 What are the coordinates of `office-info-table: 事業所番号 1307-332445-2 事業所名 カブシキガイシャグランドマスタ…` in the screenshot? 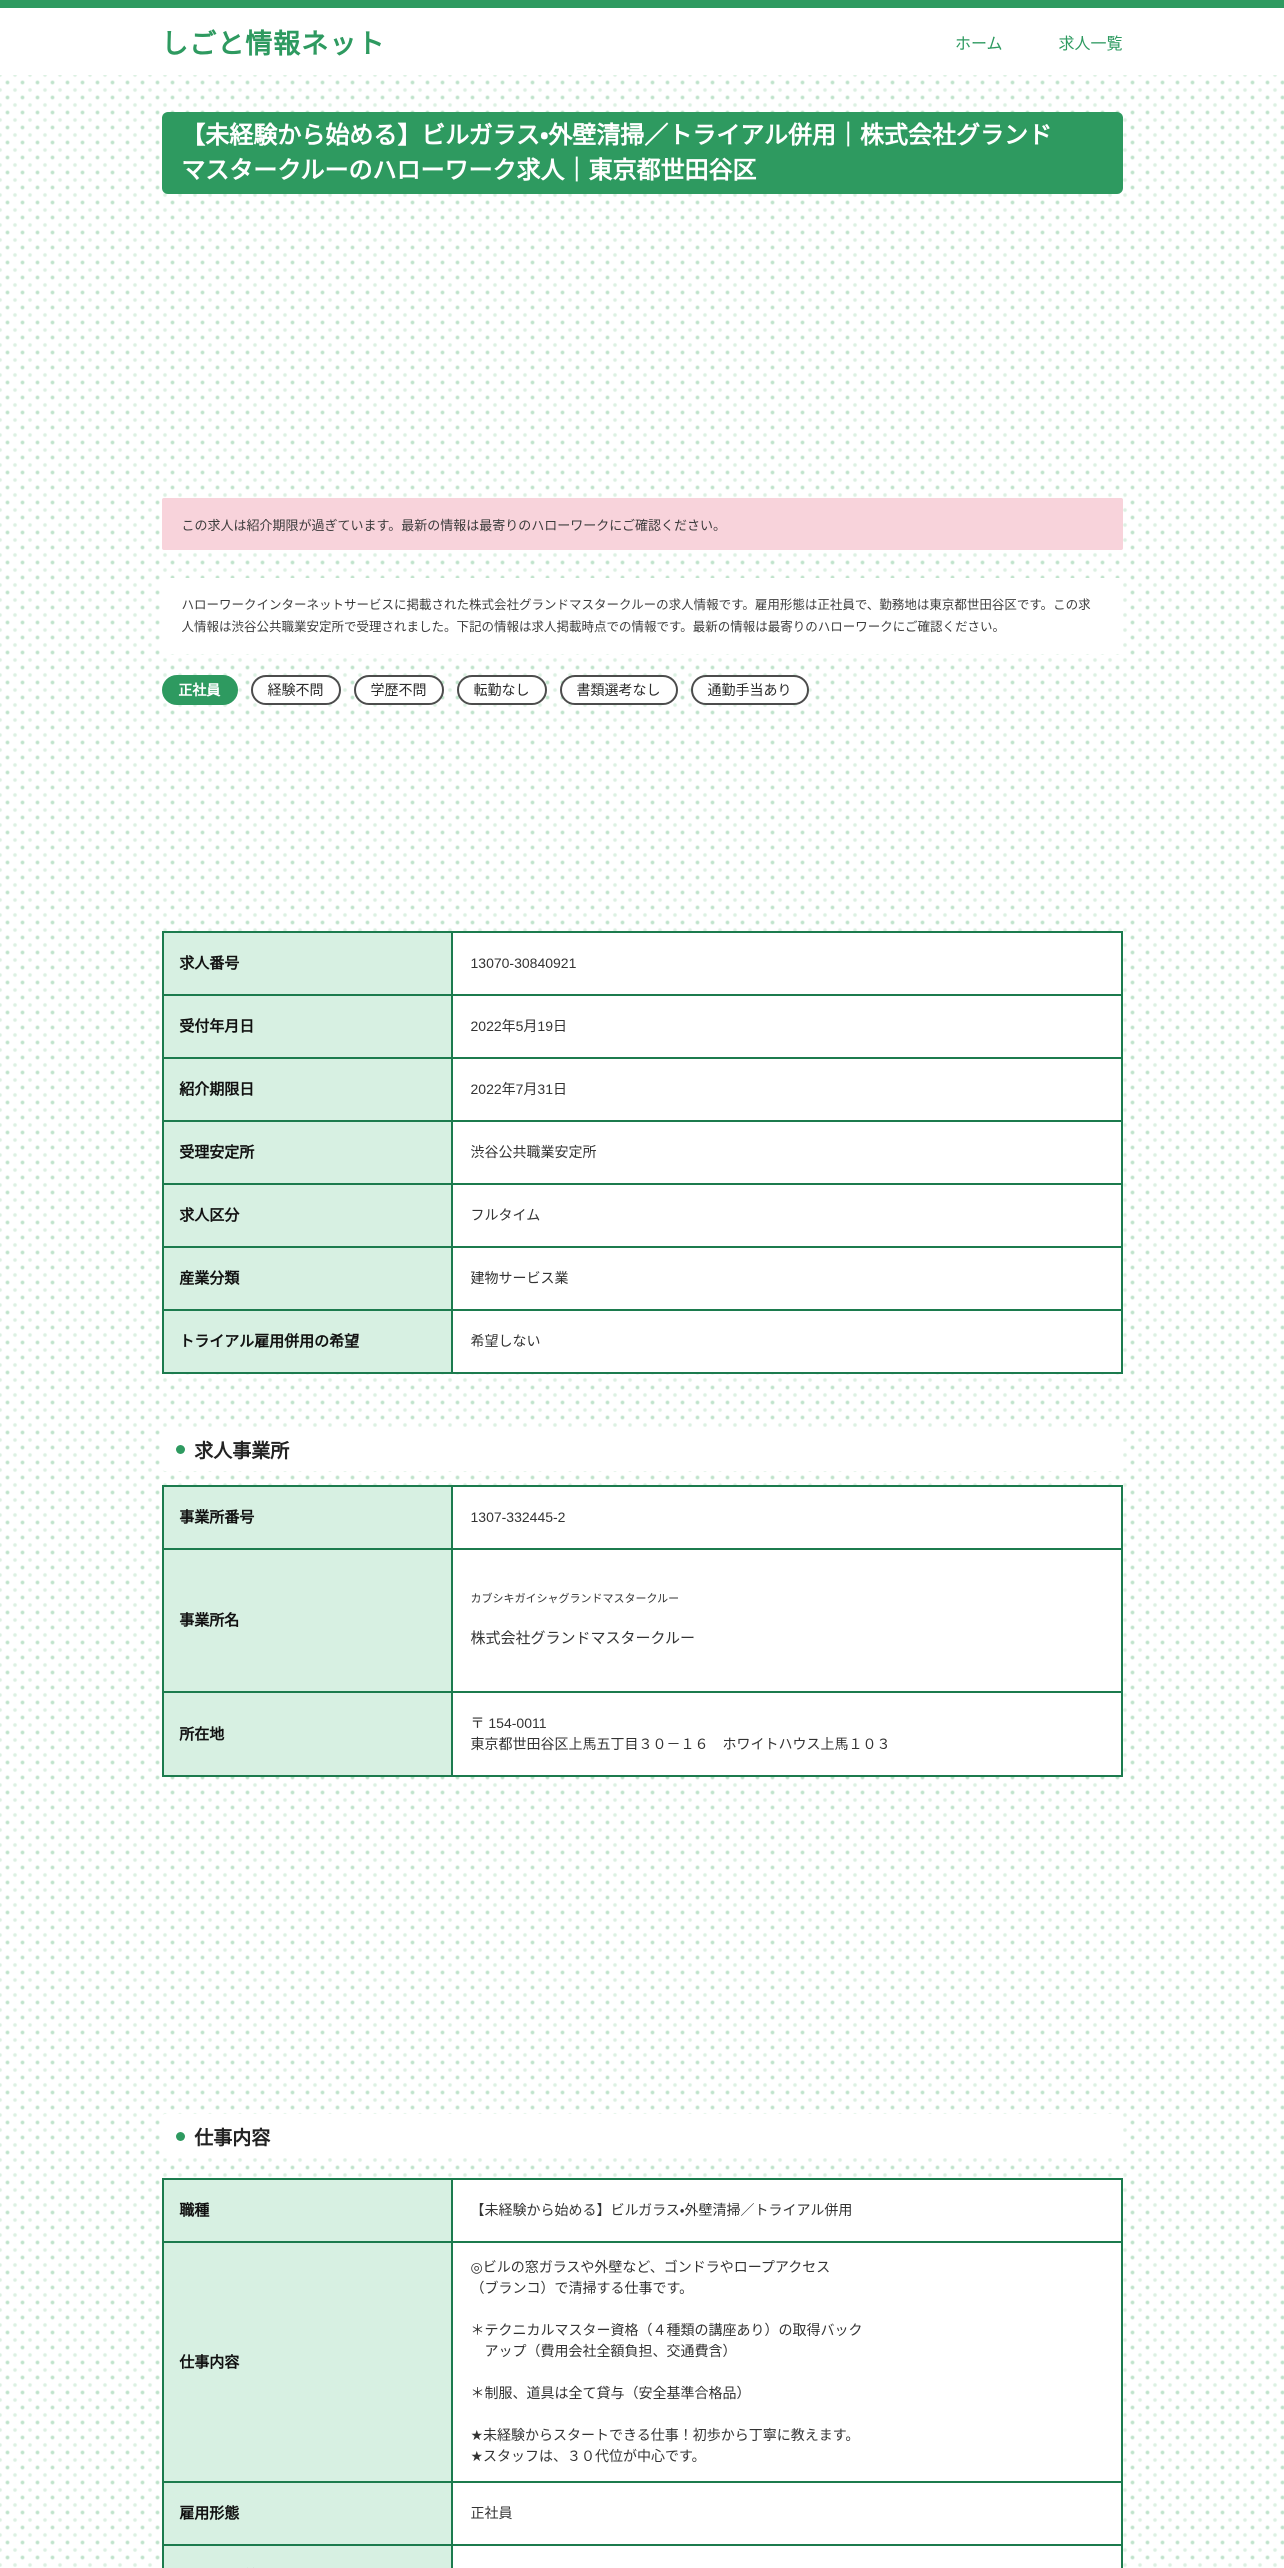 It's located at (642, 1631).